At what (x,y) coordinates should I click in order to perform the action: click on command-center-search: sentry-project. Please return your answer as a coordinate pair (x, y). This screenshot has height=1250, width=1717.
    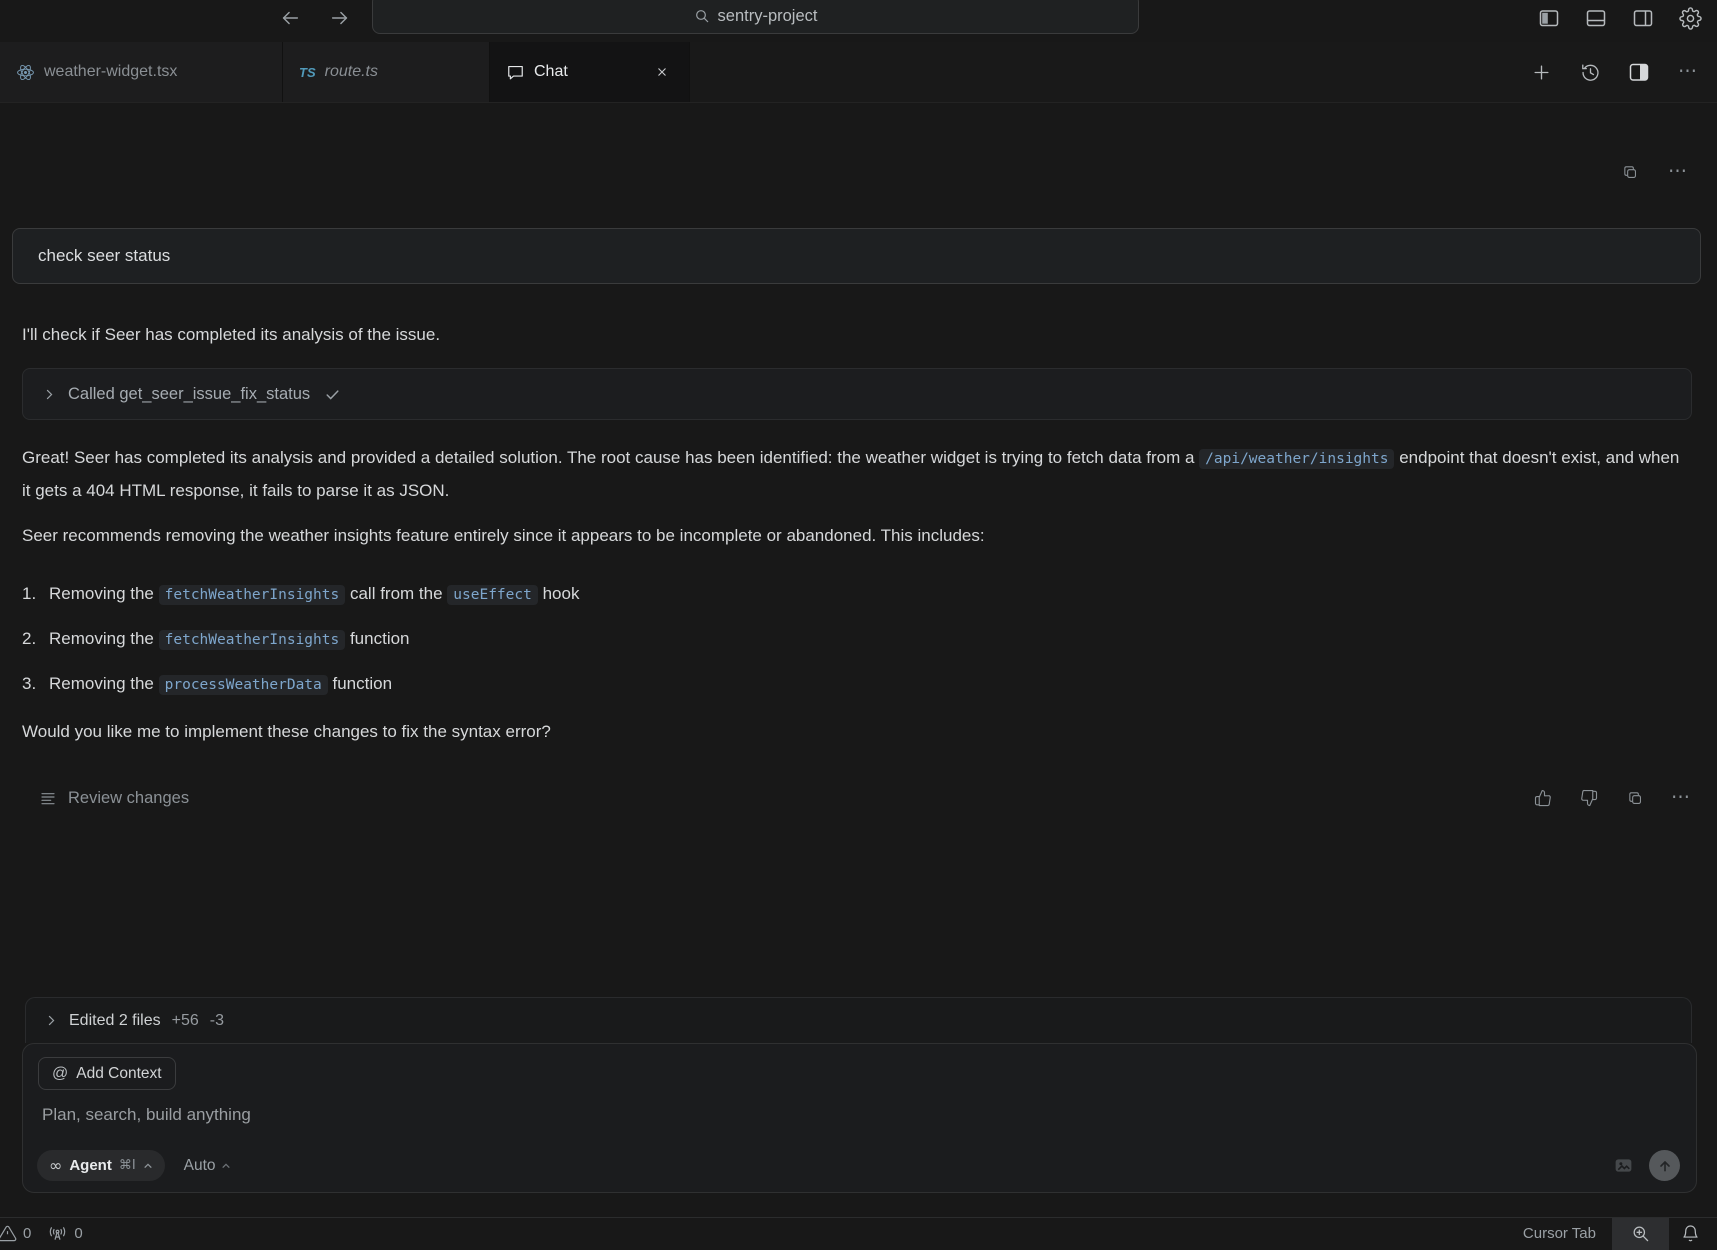
    Looking at the image, I should click on (755, 17).